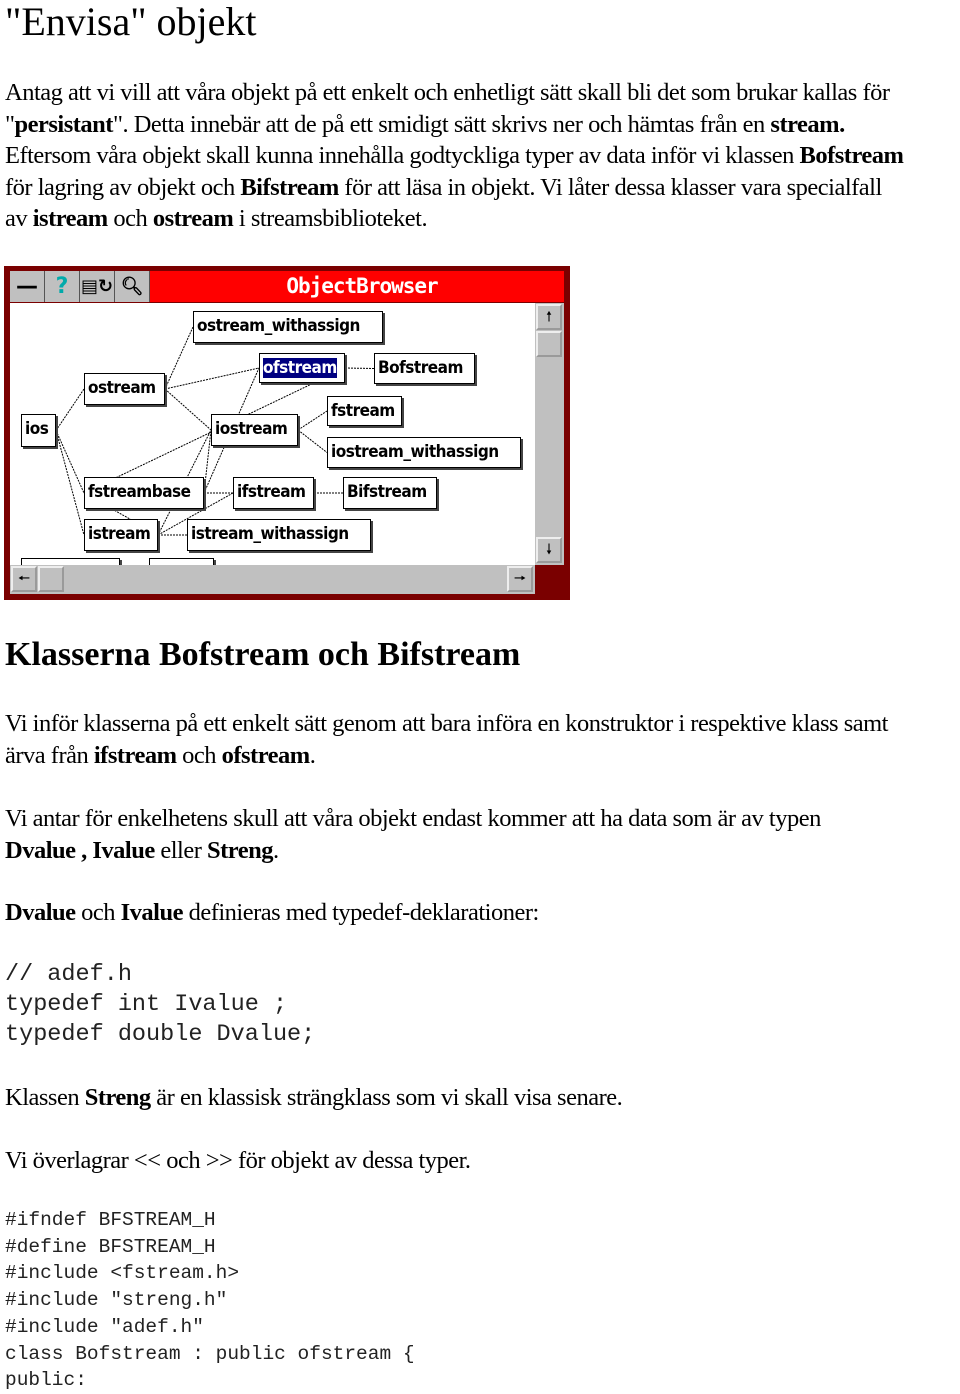  Describe the element at coordinates (97, 286) in the screenshot. I see `document-refresh-icon: ▤↻` at that location.